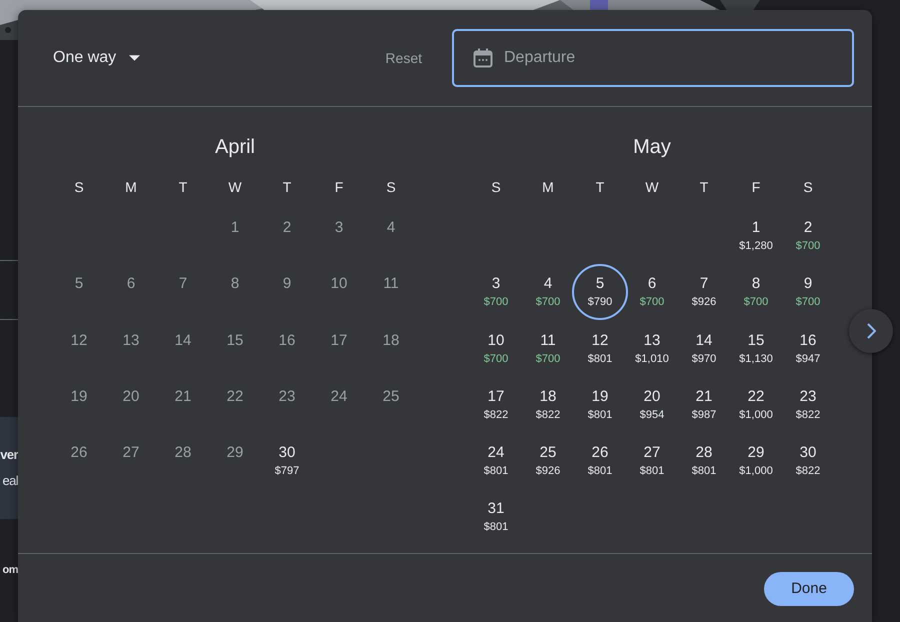 This screenshot has height=622, width=900. What do you see at coordinates (131, 341) in the screenshot?
I see `day-number: 13` at bounding box center [131, 341].